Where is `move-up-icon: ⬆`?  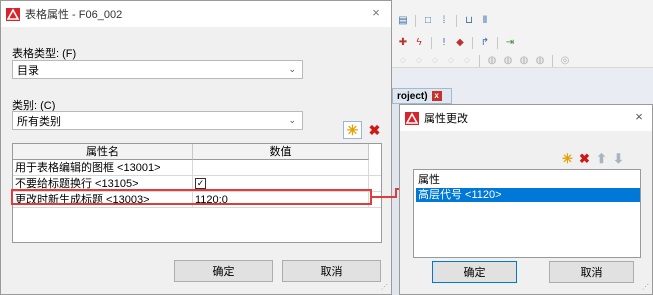
move-up-icon: ⬆ is located at coordinates (601, 158).